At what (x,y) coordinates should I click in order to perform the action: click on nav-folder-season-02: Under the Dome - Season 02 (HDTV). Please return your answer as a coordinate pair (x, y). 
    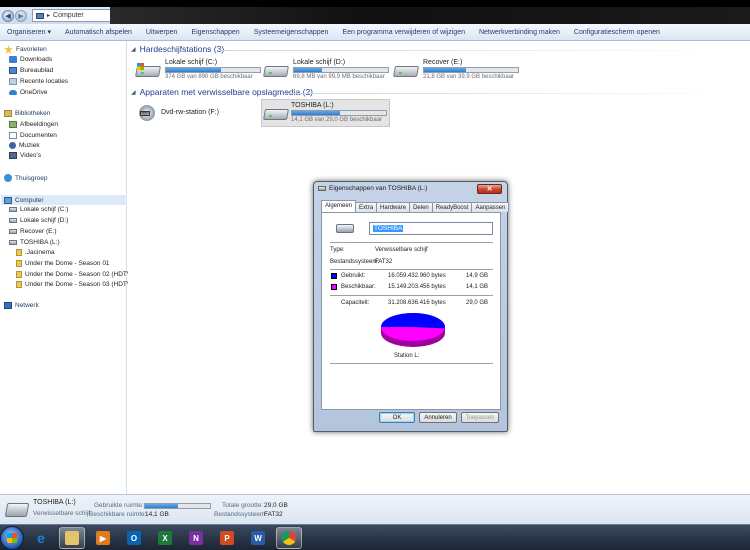
    Looking at the image, I should click on (74, 274).